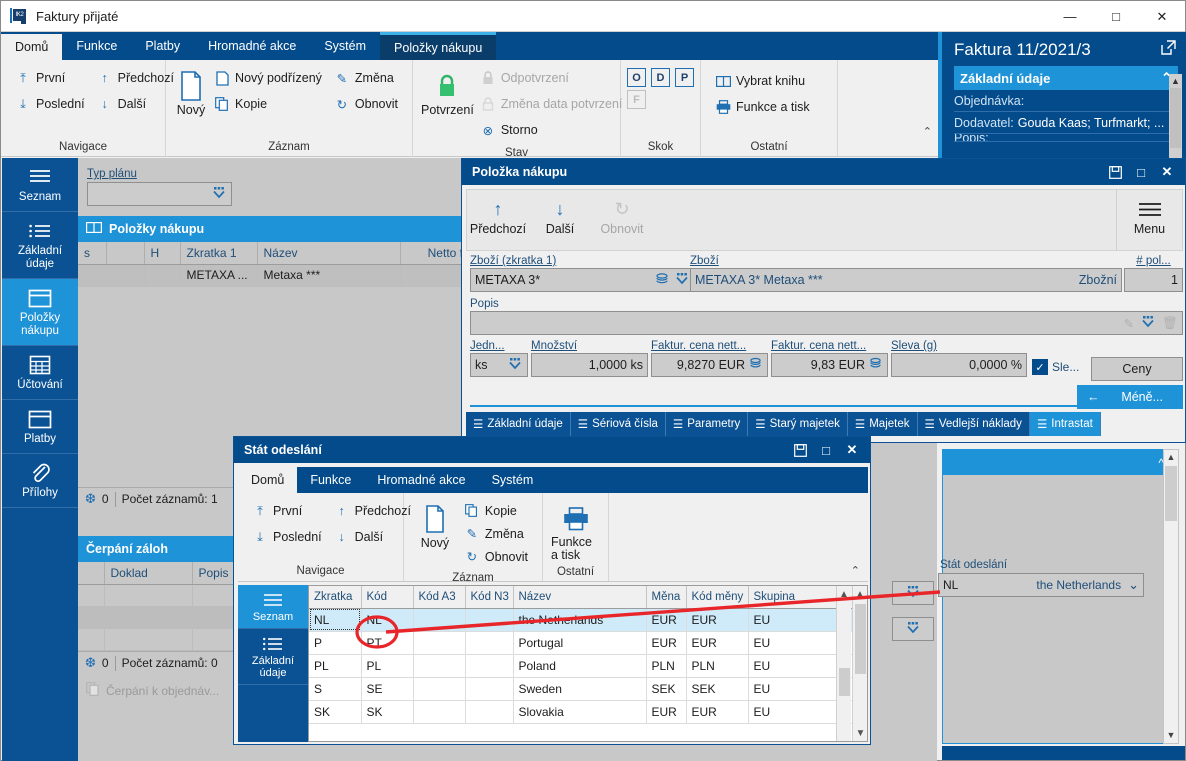 The width and height of the screenshot is (1186, 761). Describe the element at coordinates (660, 77) in the screenshot. I see `jump-button-d: D` at that location.